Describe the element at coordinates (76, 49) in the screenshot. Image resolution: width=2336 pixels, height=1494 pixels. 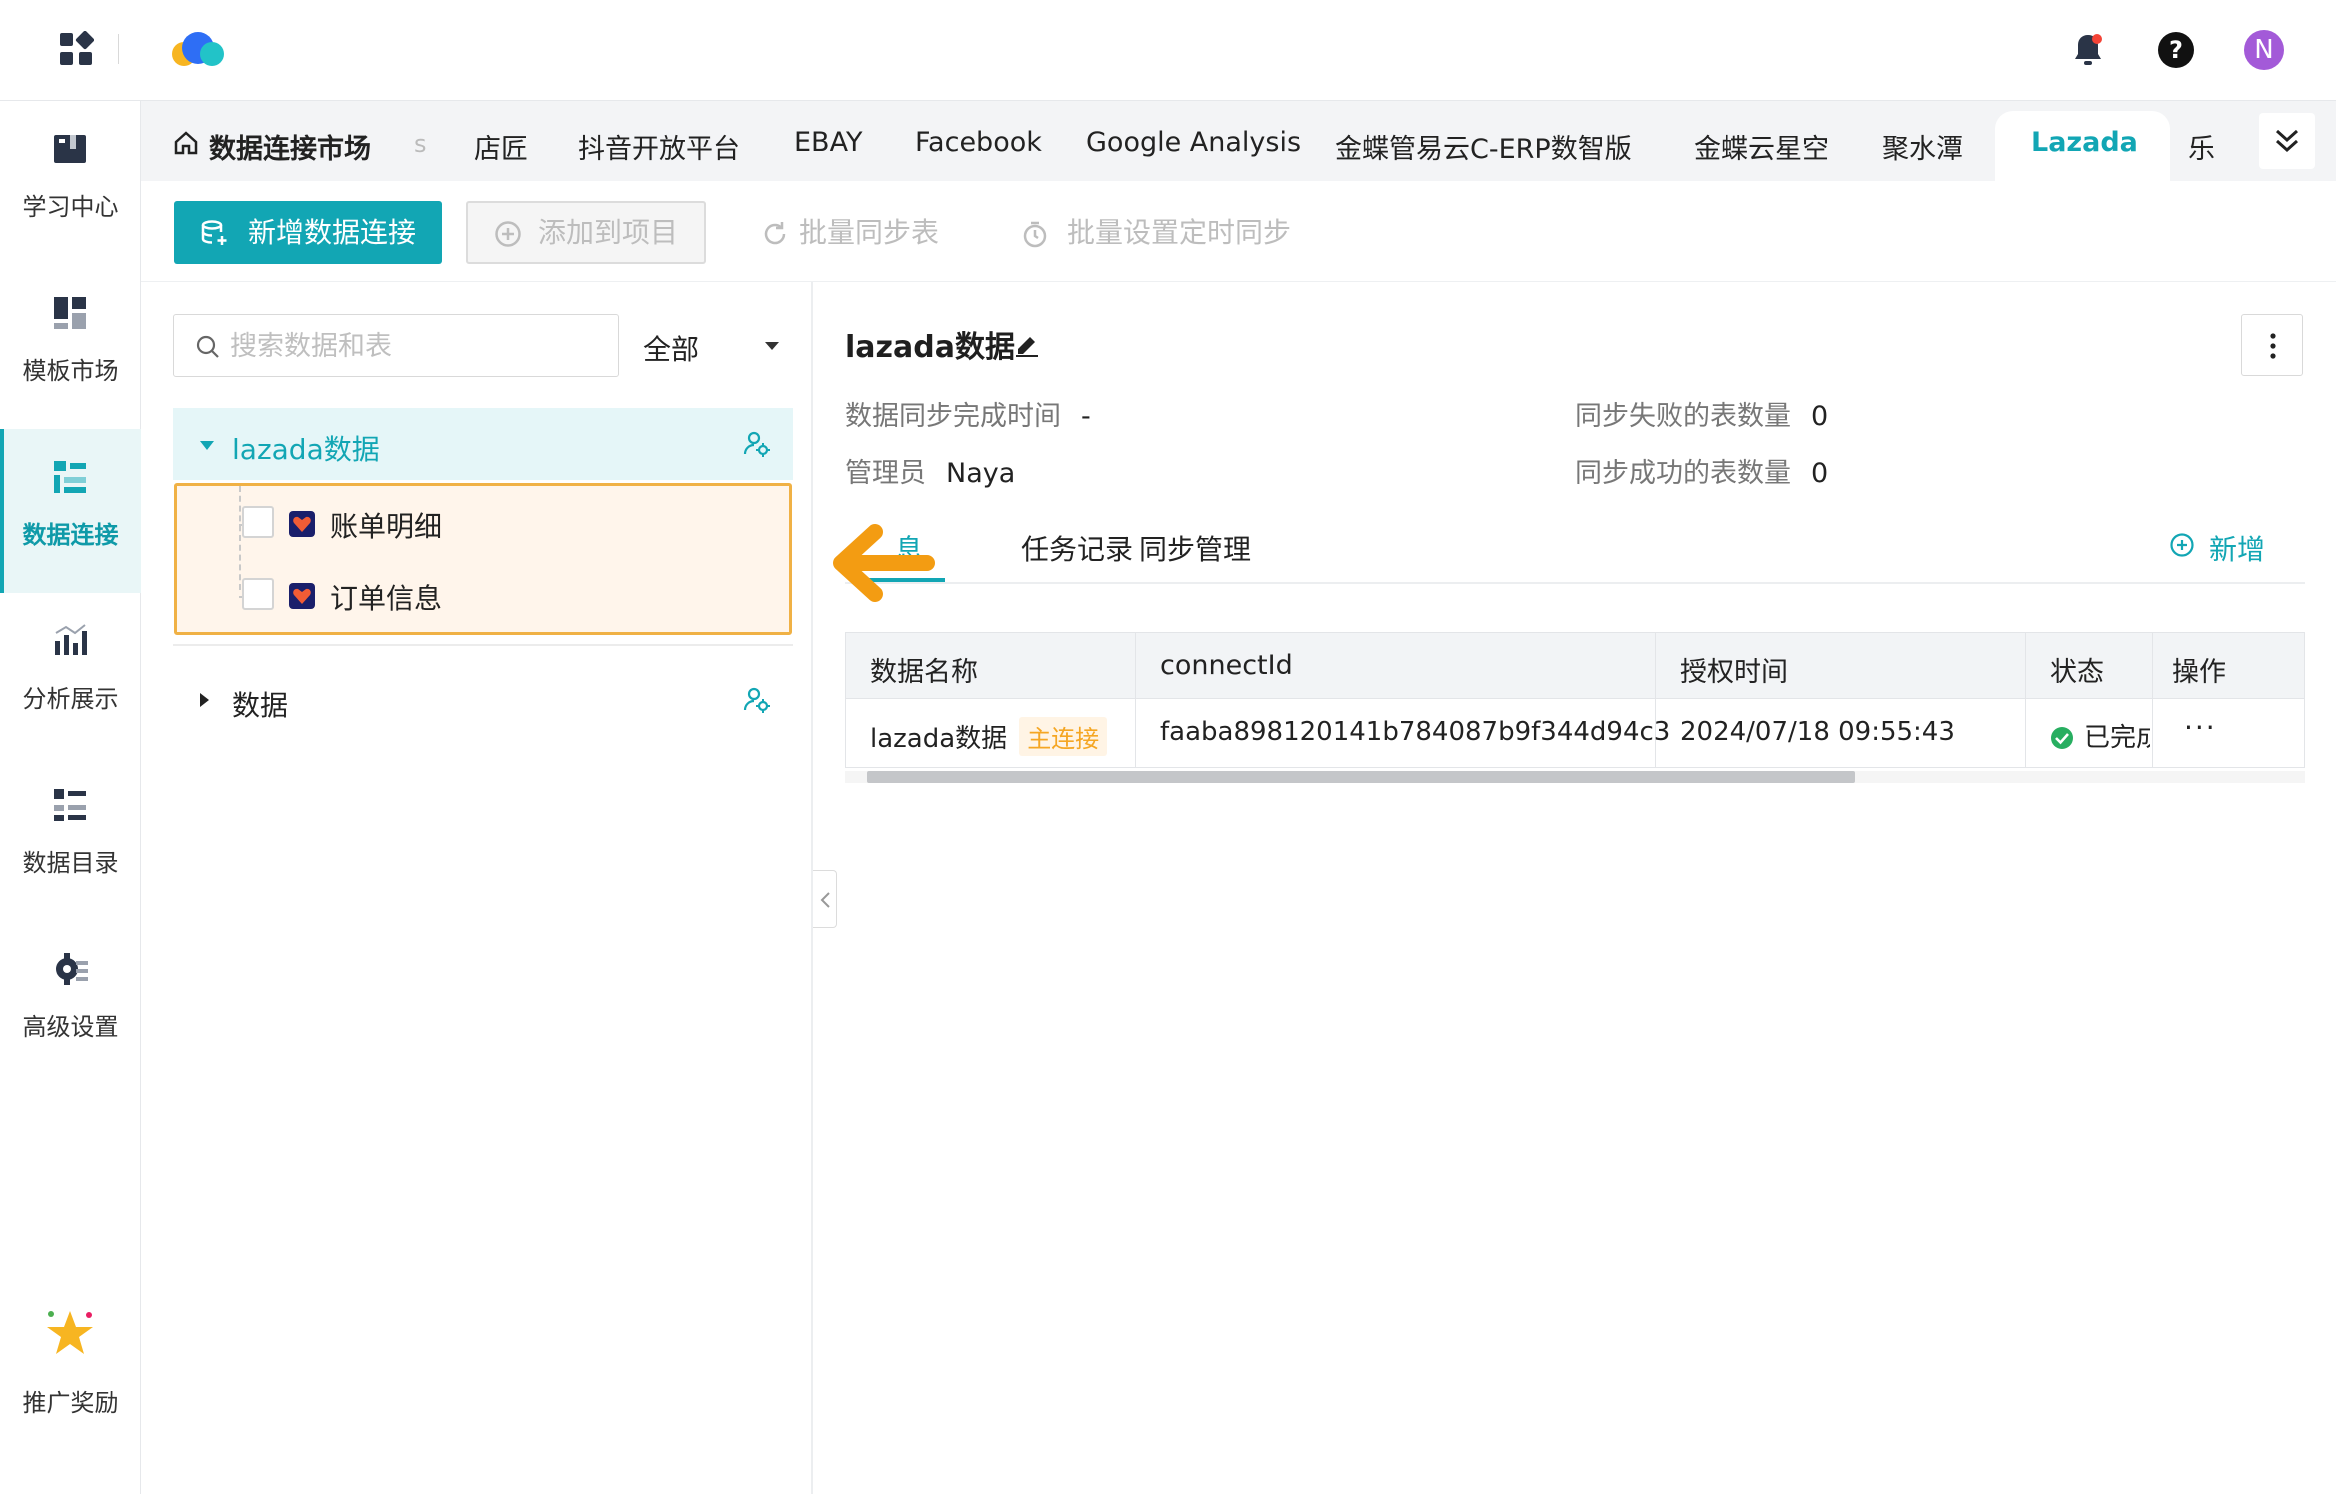
I see `apps-grid-icon` at that location.